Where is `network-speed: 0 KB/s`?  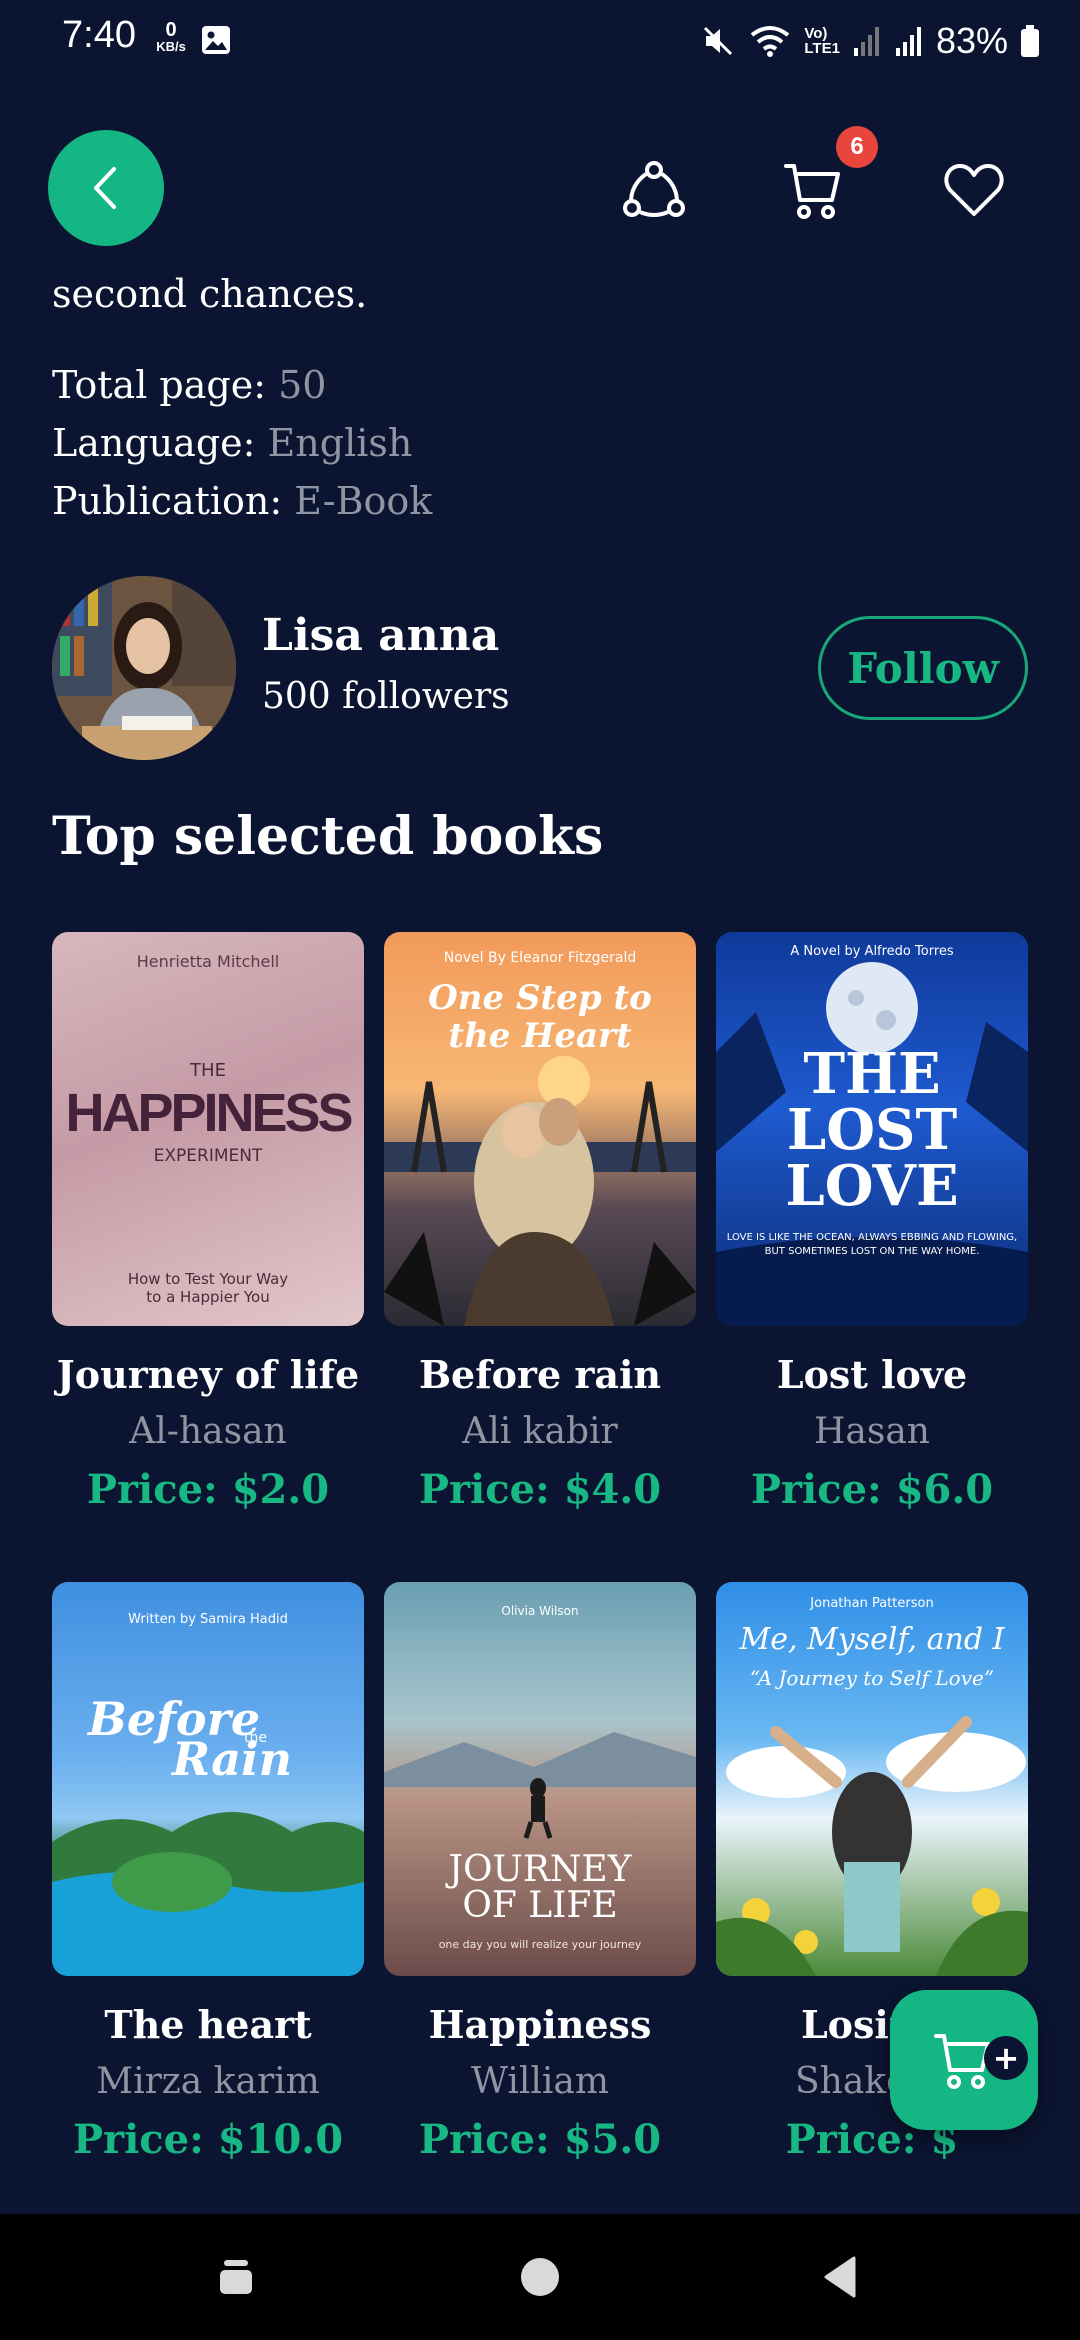
network-speed: 0 KB/s is located at coordinates (171, 36).